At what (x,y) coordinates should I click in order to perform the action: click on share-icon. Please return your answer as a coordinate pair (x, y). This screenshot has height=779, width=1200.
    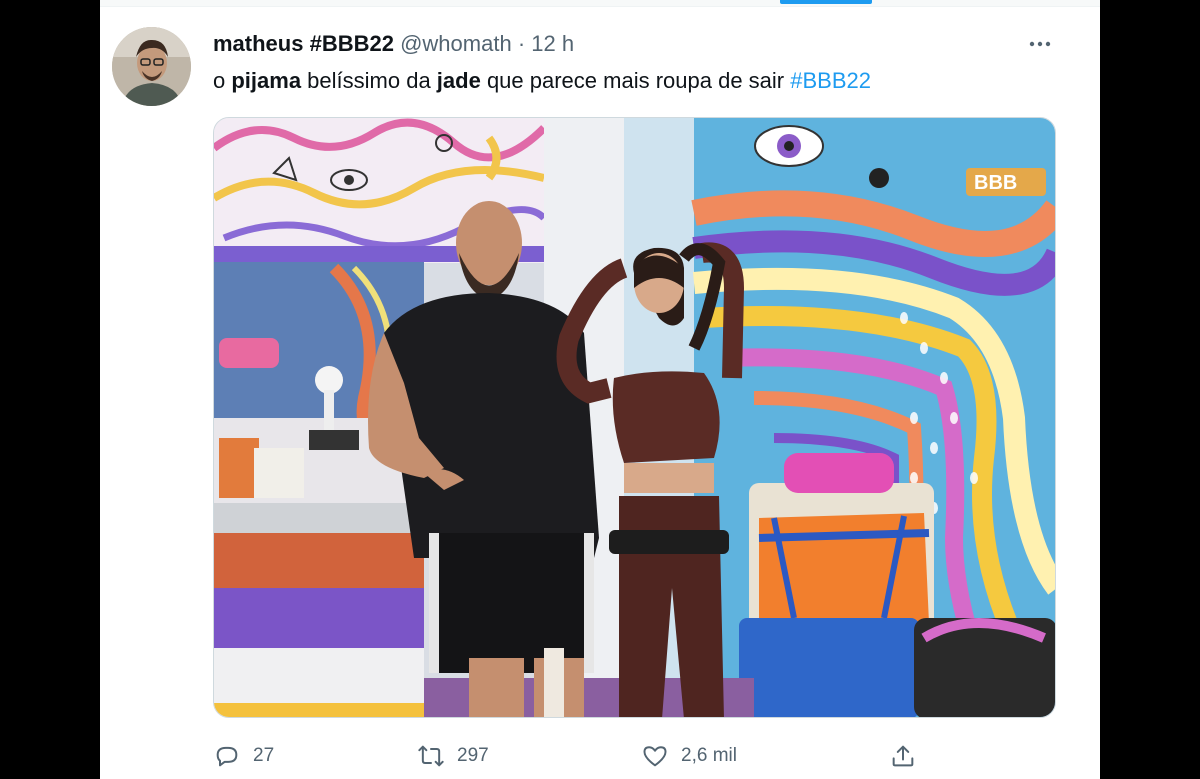
    Looking at the image, I should click on (903, 756).